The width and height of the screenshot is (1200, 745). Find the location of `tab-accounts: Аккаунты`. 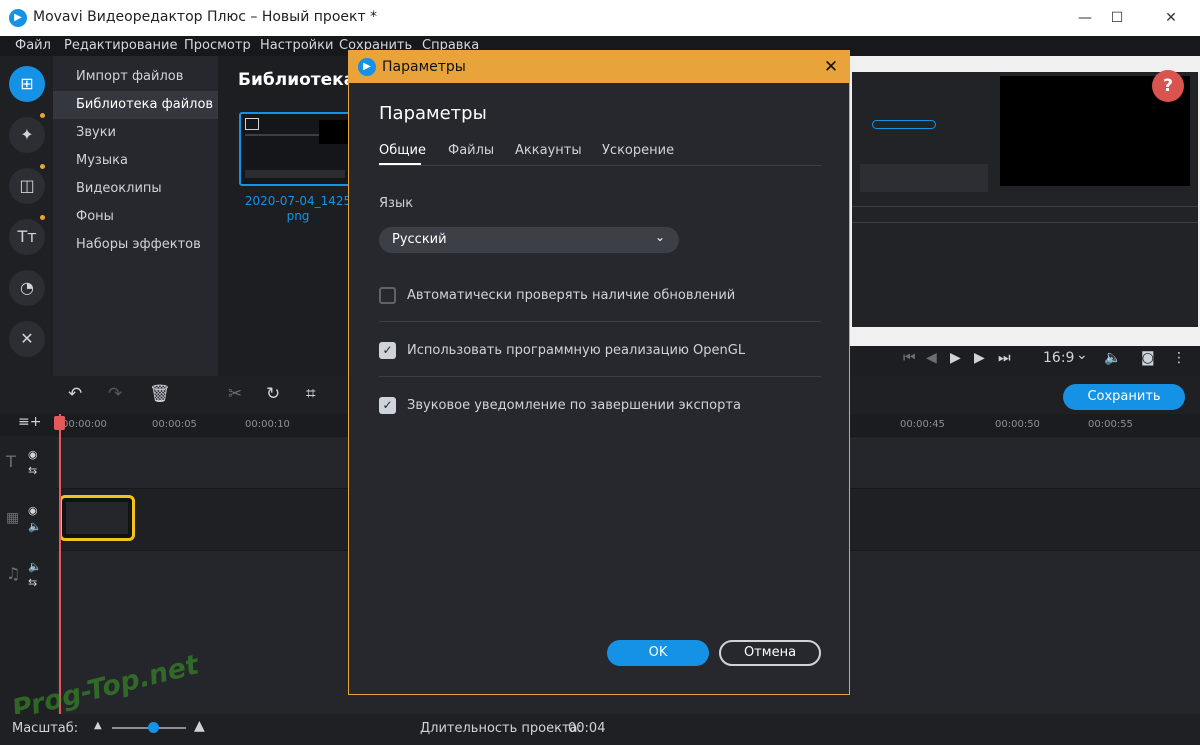

tab-accounts: Аккаунты is located at coordinates (548, 150).